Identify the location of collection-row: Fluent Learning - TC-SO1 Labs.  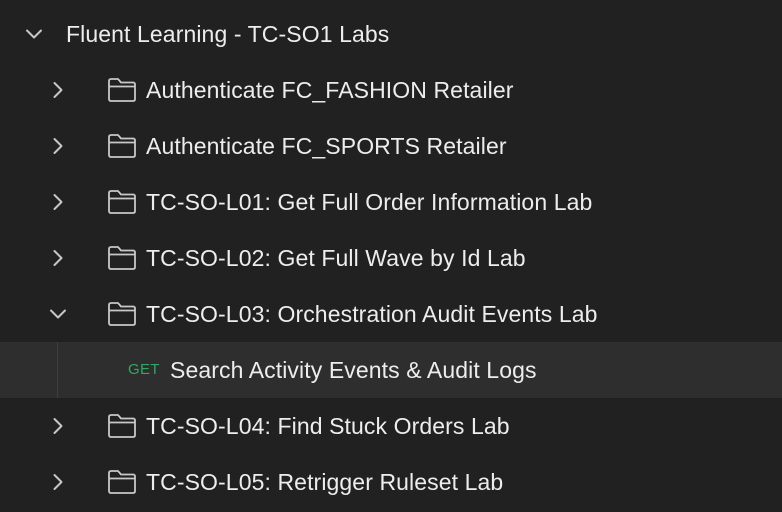
(391, 34).